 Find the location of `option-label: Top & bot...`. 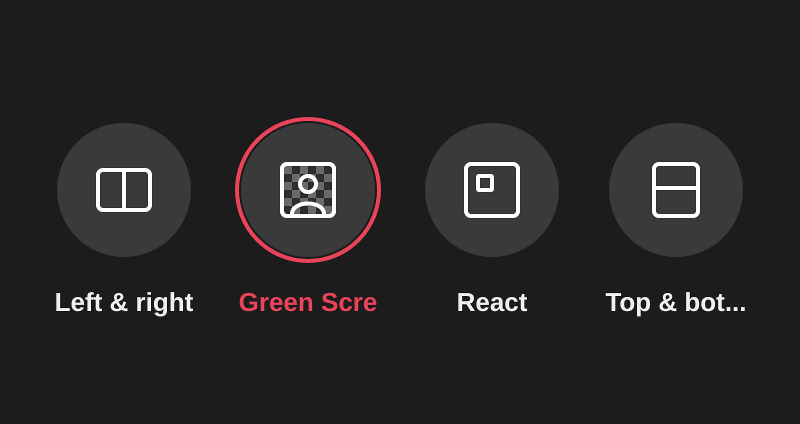

option-label: Top & bot... is located at coordinates (676, 302).